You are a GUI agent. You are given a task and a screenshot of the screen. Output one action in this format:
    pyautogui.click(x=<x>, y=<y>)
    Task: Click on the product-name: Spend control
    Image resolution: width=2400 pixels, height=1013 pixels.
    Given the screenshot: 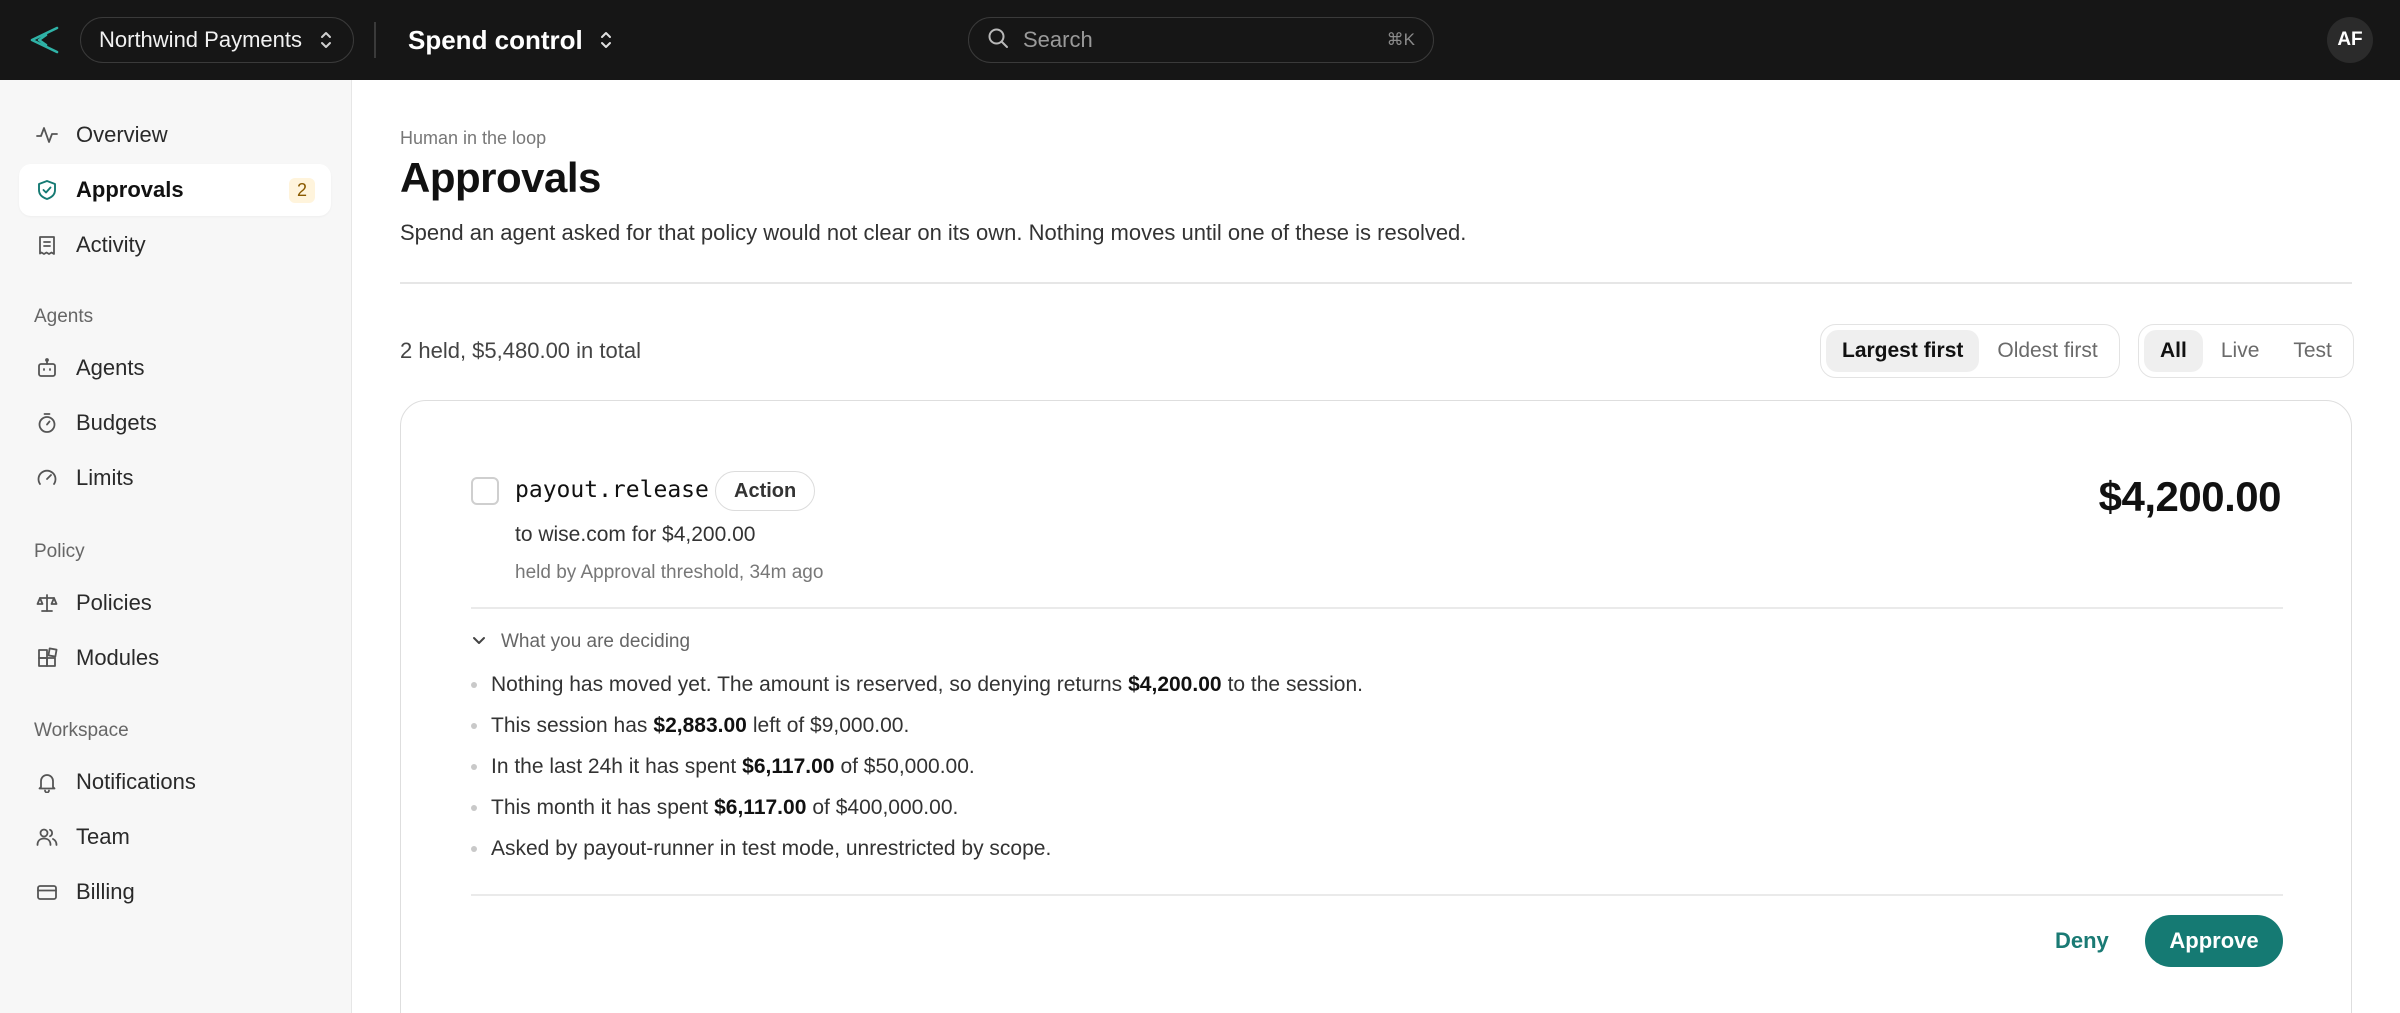 What is the action you would take?
    pyautogui.click(x=495, y=39)
    